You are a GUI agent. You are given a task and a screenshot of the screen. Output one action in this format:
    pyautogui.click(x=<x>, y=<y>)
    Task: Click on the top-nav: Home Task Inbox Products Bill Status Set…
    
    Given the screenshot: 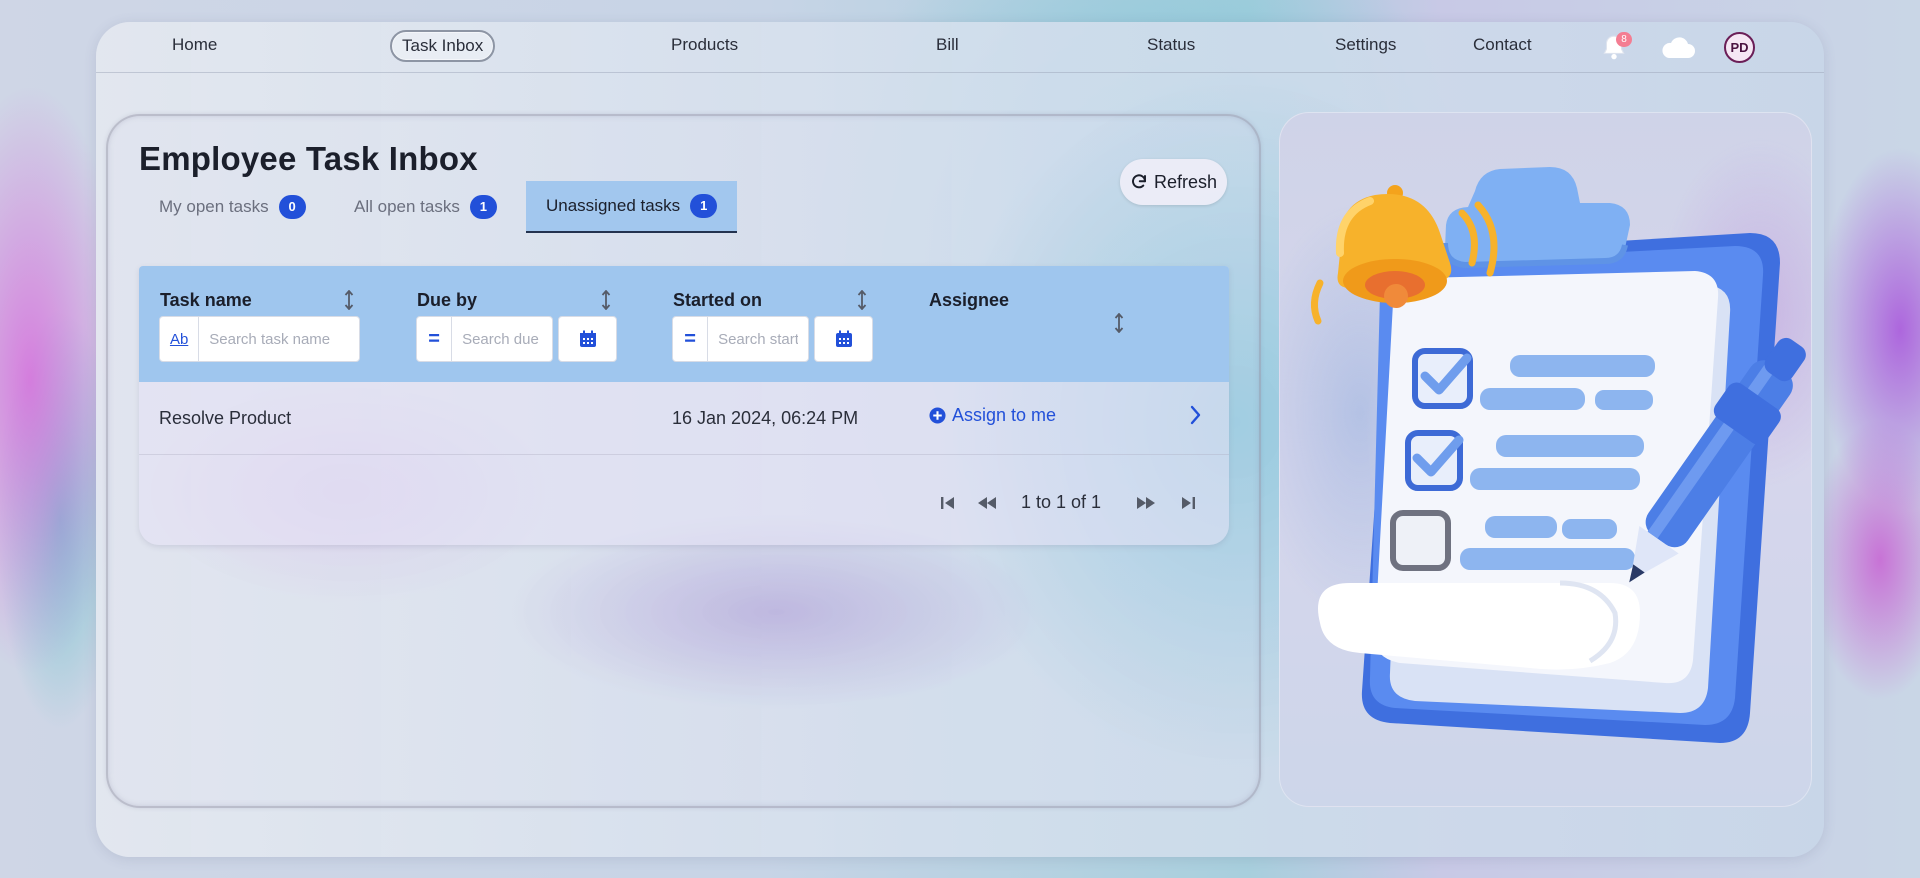 What is the action you would take?
    pyautogui.click(x=960, y=47)
    